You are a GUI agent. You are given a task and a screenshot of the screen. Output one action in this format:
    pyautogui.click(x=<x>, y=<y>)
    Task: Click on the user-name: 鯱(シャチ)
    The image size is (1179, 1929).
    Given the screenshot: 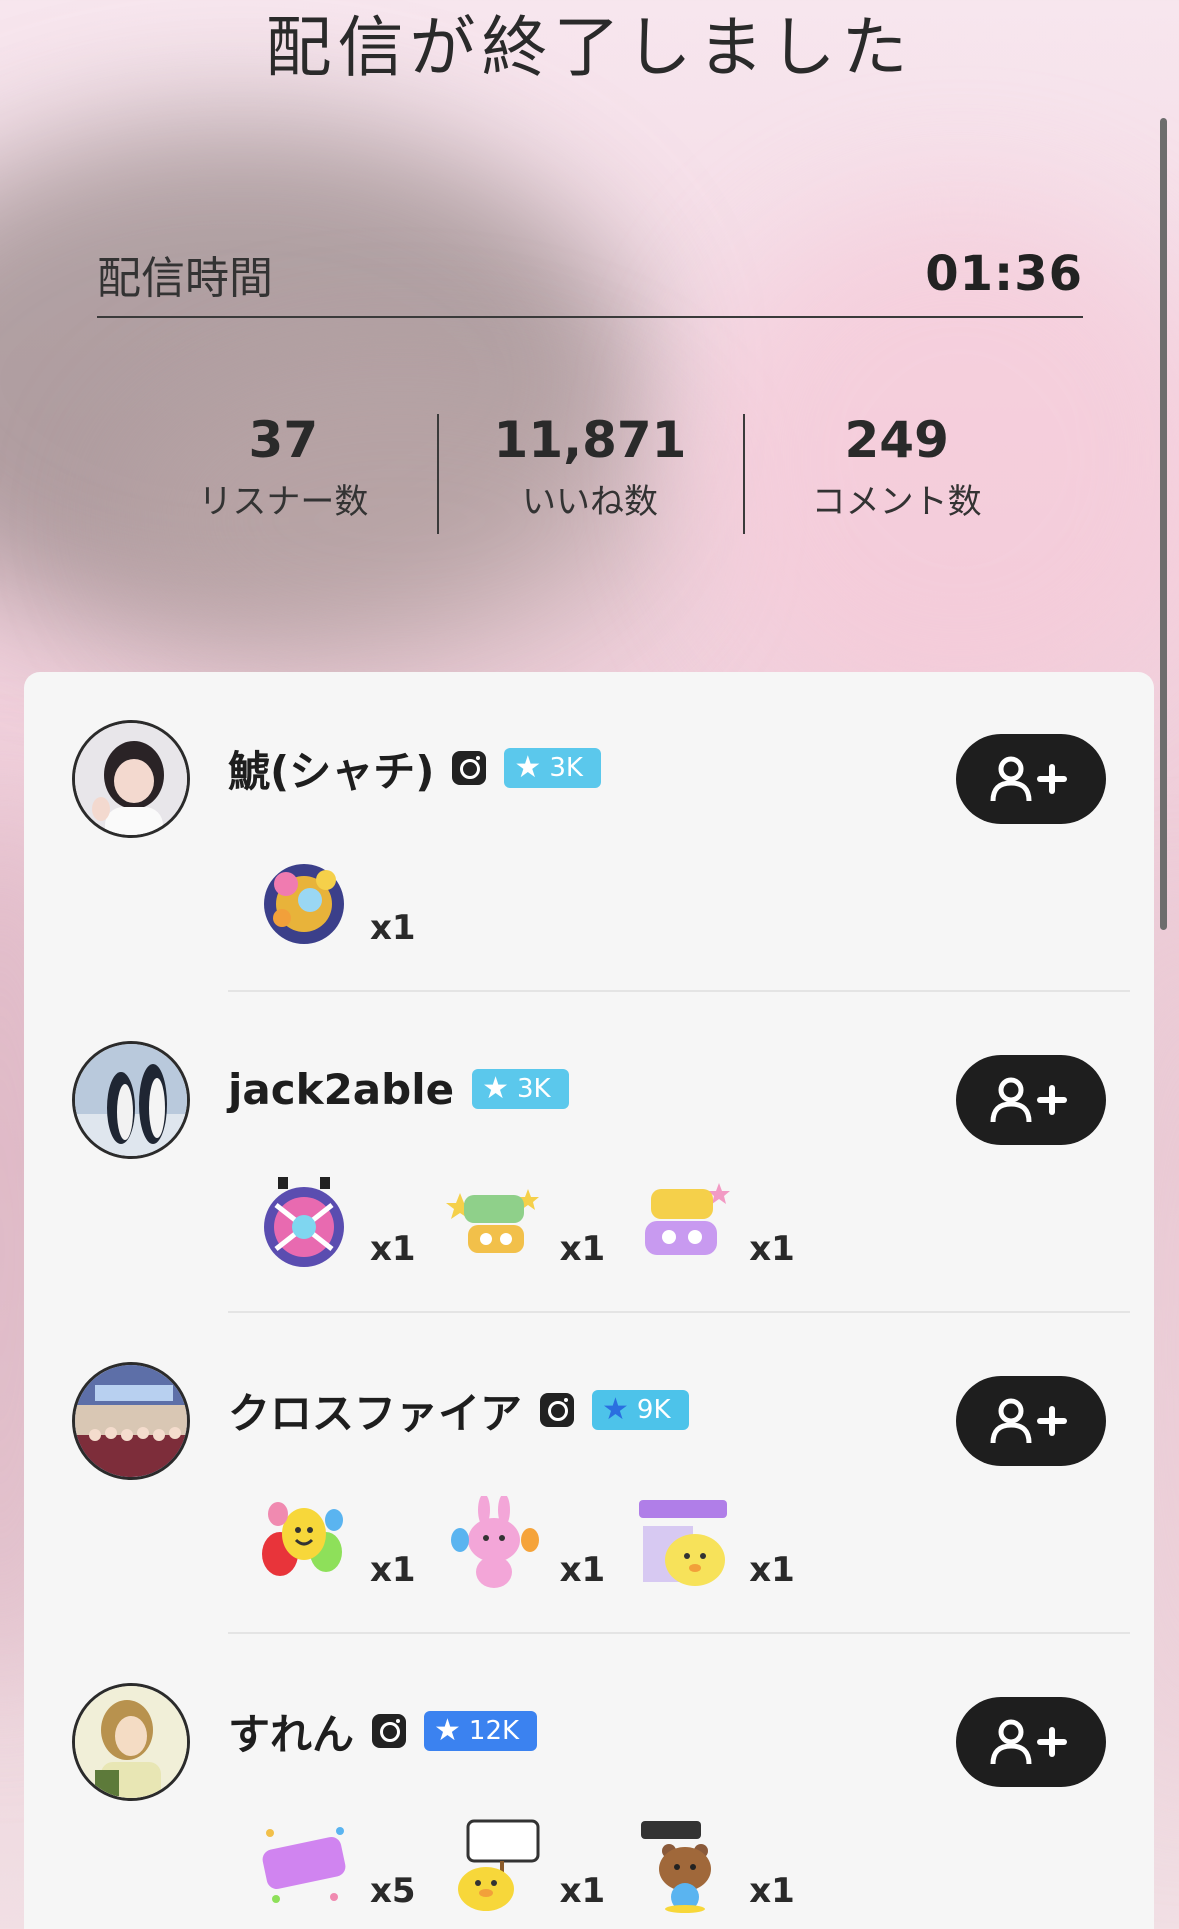 What is the action you would take?
    pyautogui.click(x=331, y=768)
    